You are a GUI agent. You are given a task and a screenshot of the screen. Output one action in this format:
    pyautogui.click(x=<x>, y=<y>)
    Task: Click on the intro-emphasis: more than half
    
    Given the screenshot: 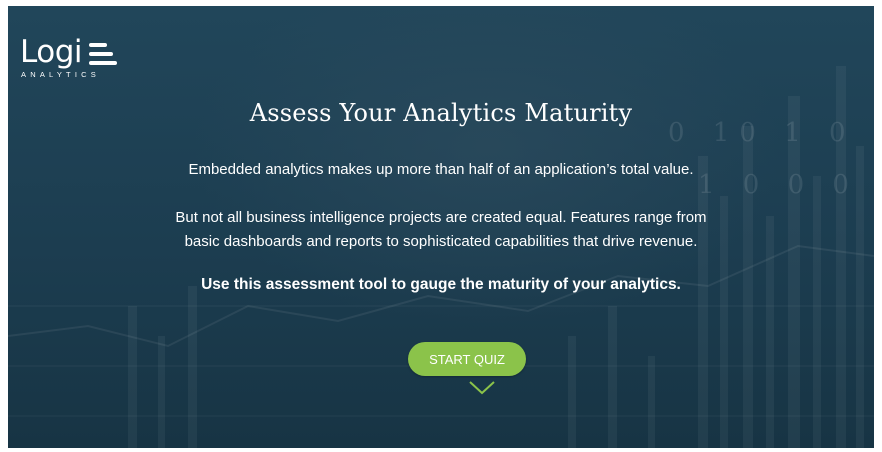 What is the action you would take?
    pyautogui.click(x=444, y=169)
    